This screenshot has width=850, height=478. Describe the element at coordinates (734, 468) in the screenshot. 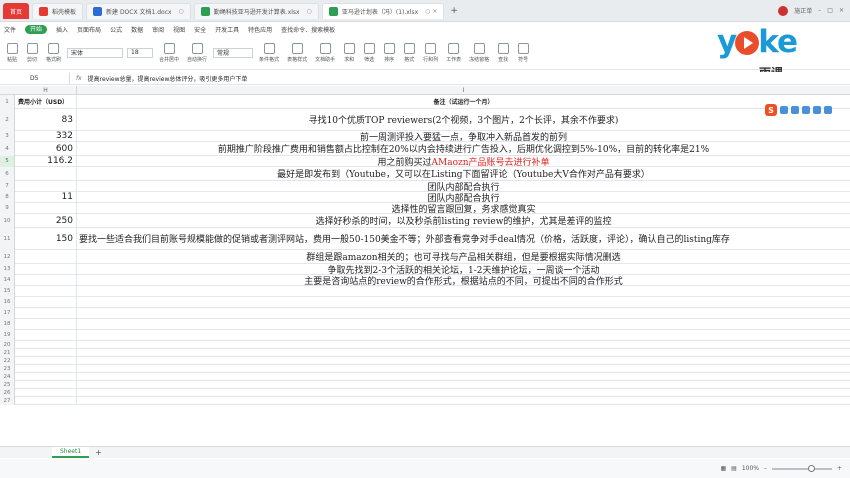

I see `page-view-icon: ▤` at that location.